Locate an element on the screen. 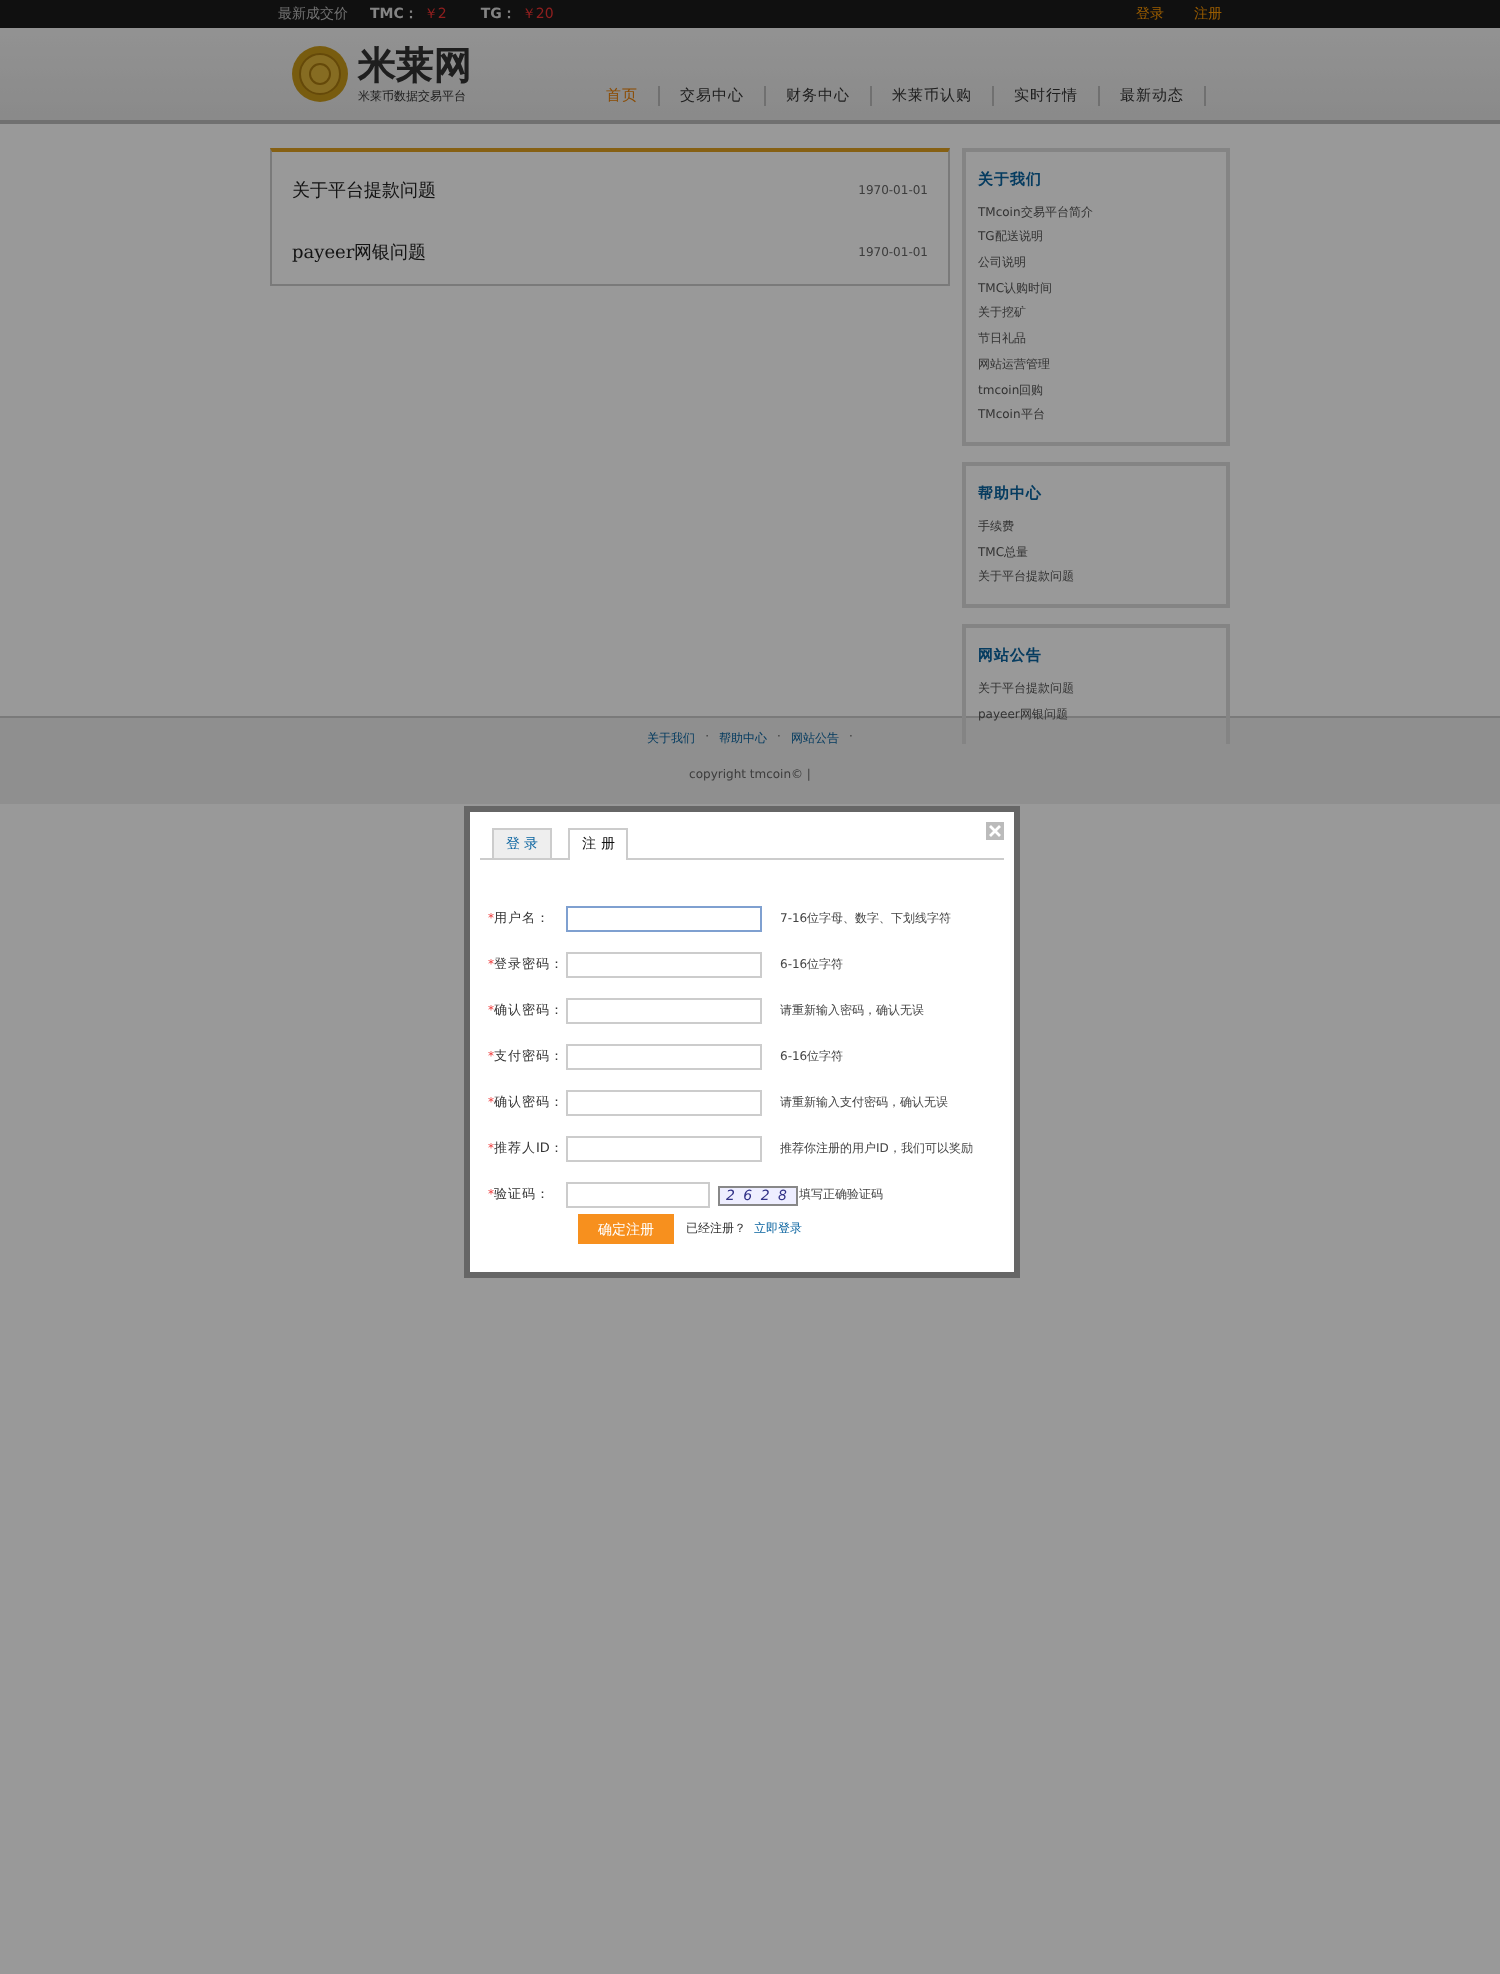 Image resolution: width=1500 pixels, height=1974 pixels. news-title: payeer网银问题 is located at coordinates (359, 253).